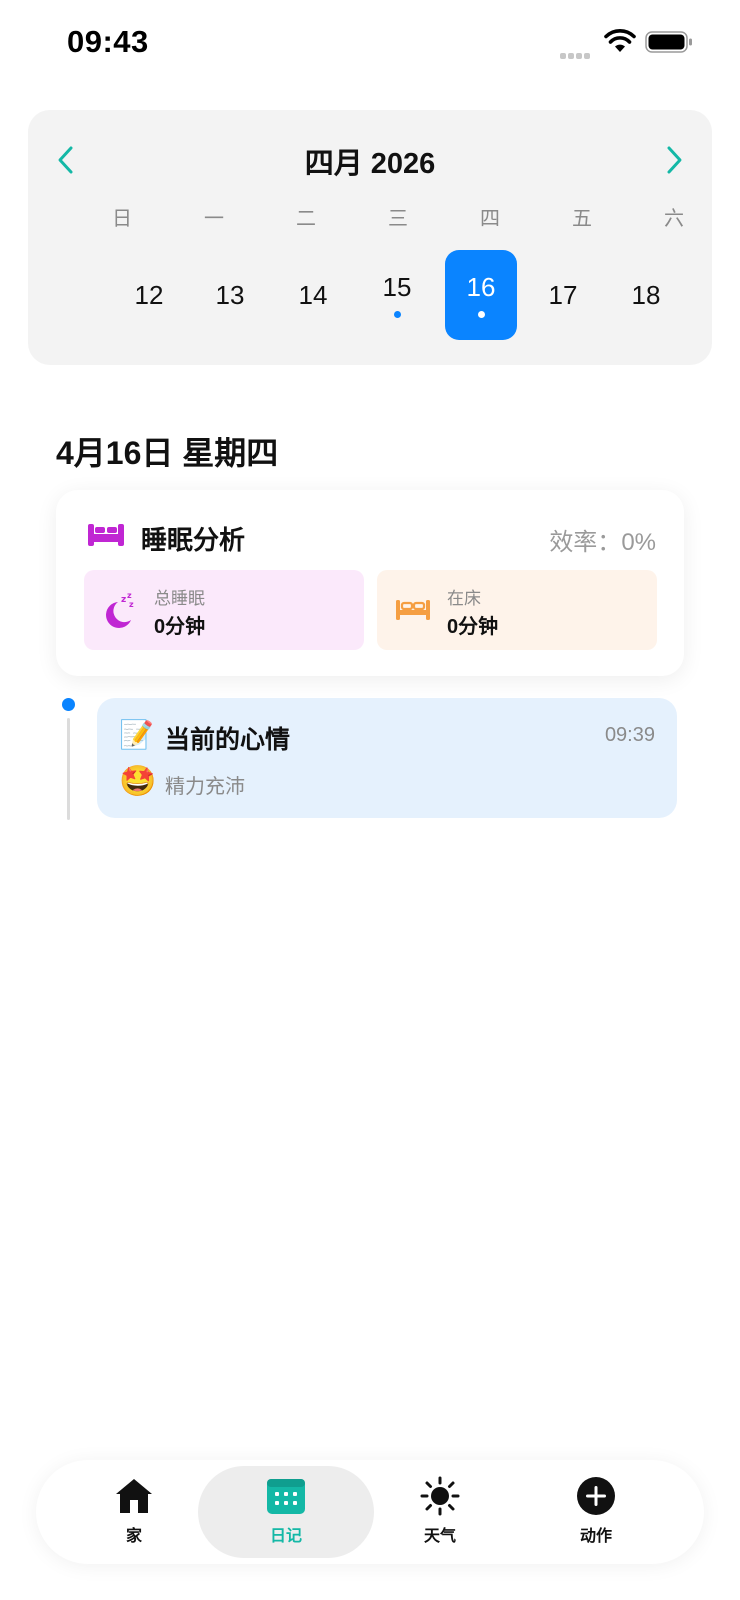  I want to click on sleep-title: 睡眠分析, so click(193, 540).